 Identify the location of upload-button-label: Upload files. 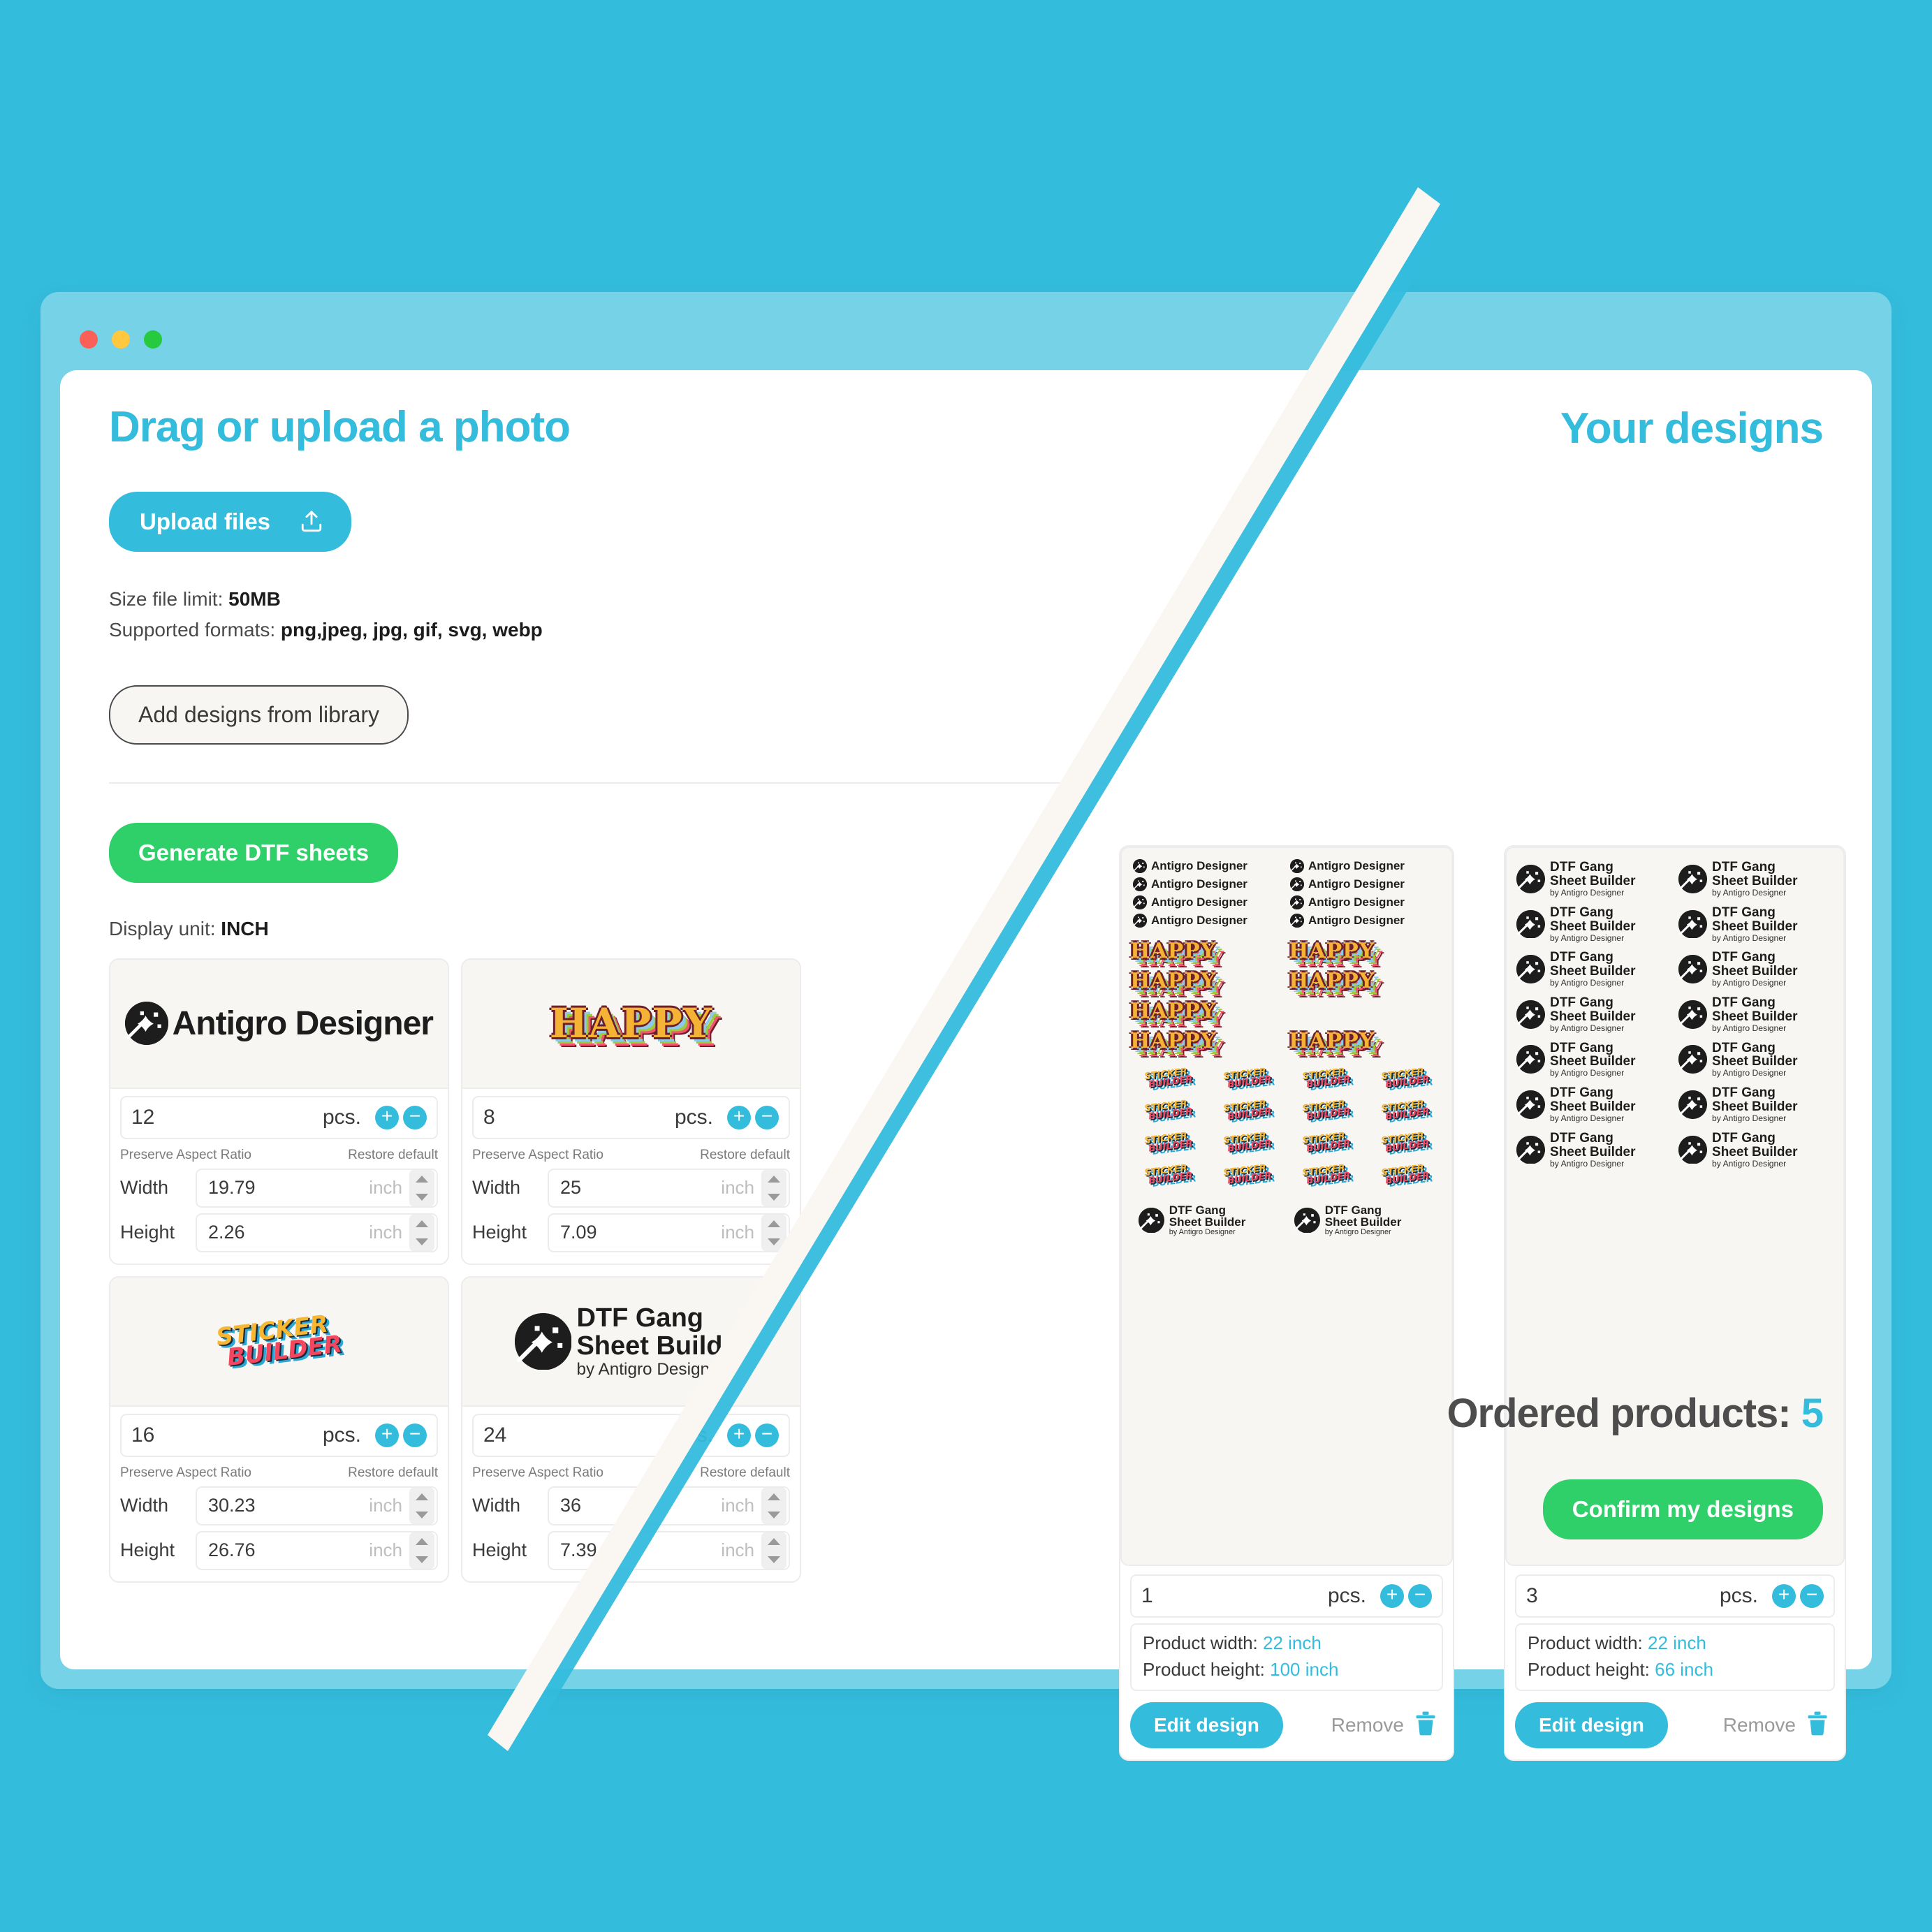
(205, 521).